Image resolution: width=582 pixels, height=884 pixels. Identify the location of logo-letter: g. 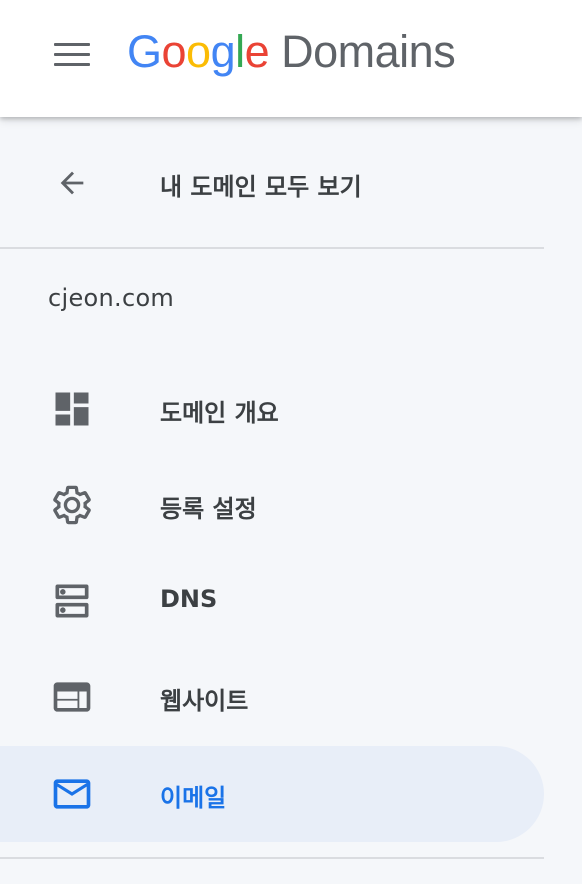
(223, 51).